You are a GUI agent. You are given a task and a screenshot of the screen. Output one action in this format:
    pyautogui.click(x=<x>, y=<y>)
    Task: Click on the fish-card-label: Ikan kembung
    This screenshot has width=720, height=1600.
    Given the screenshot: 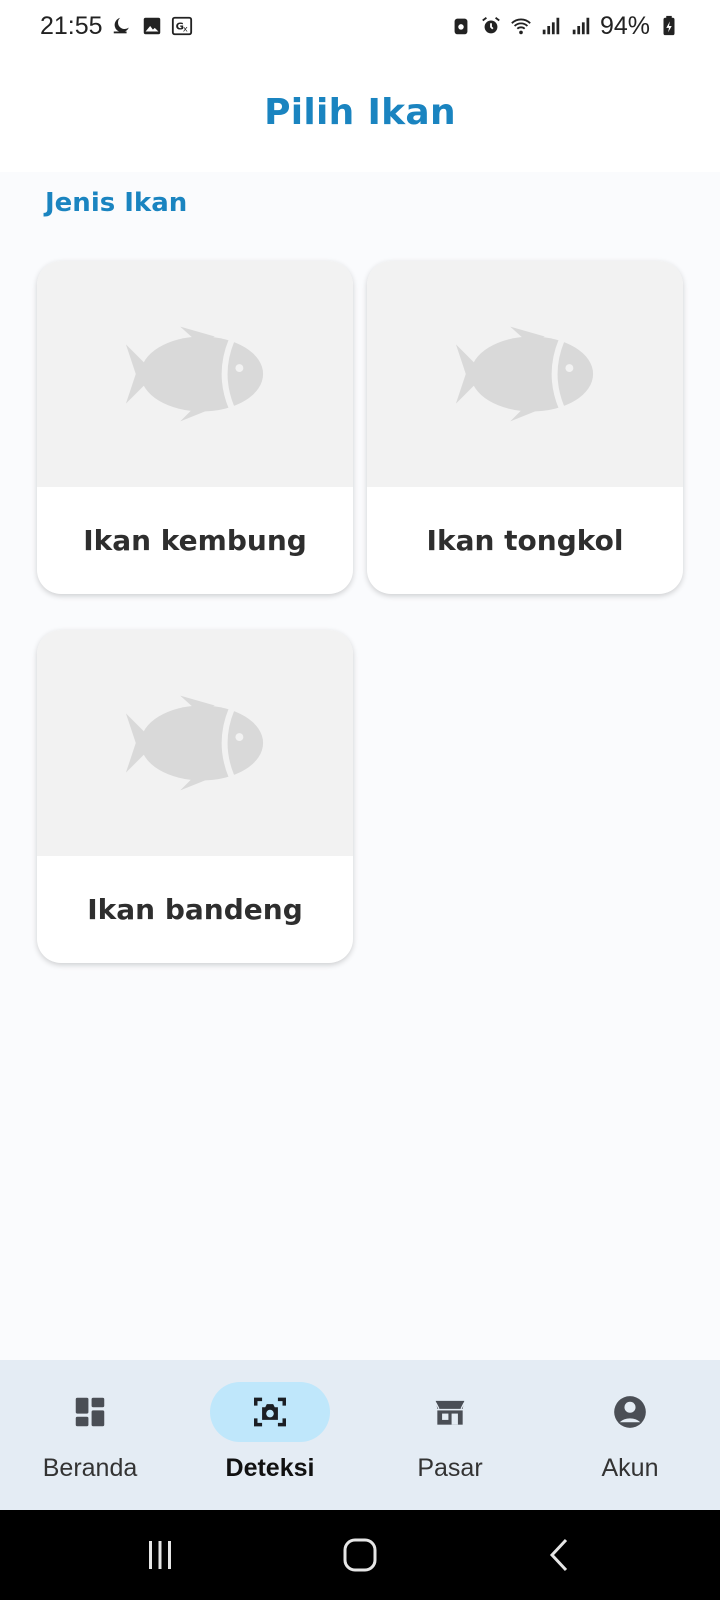 What is the action you would take?
    pyautogui.click(x=195, y=540)
    